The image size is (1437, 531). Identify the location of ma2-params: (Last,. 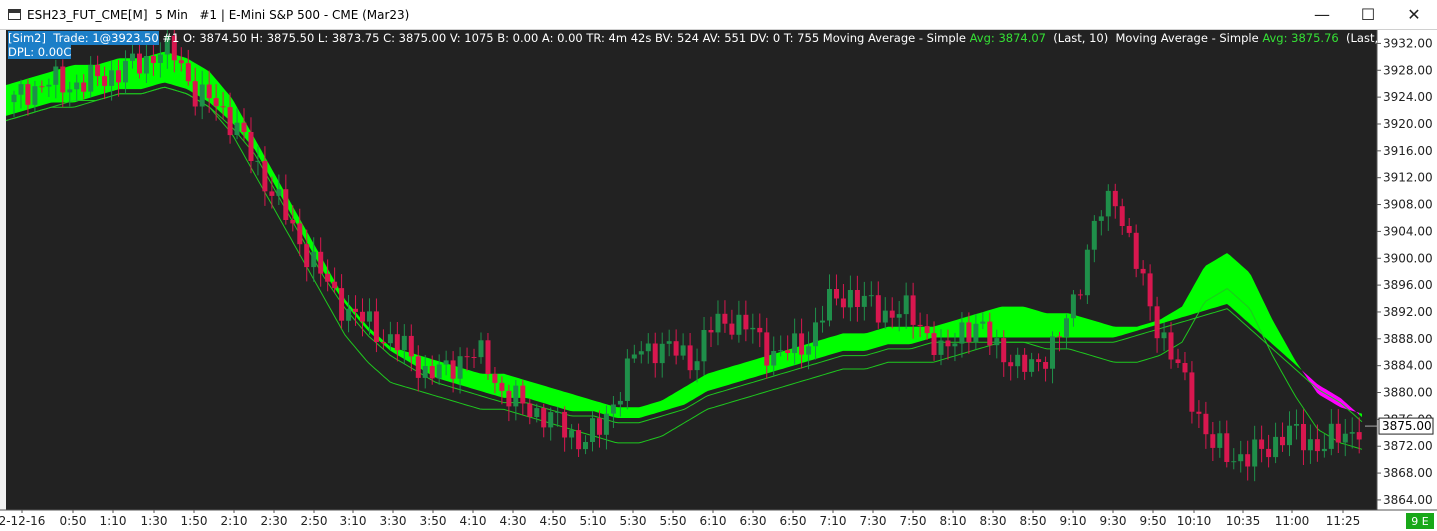
(1358, 38).